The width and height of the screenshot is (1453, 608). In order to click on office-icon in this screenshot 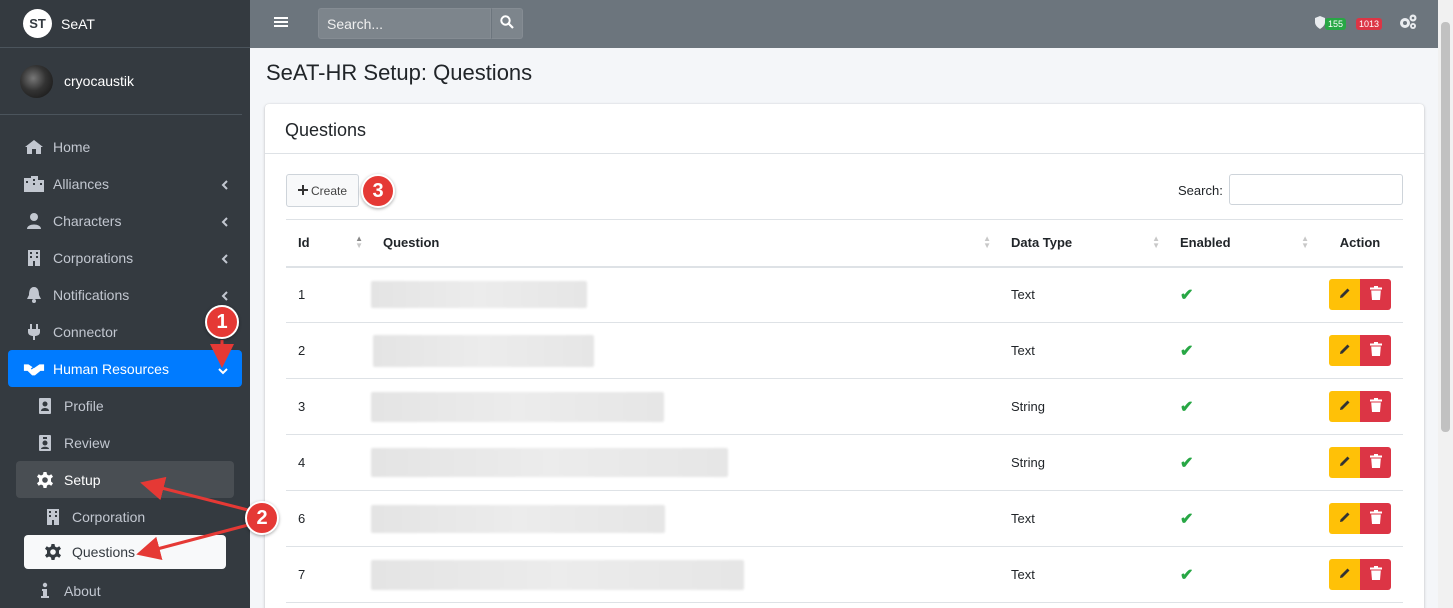, I will do `click(34, 257)`.